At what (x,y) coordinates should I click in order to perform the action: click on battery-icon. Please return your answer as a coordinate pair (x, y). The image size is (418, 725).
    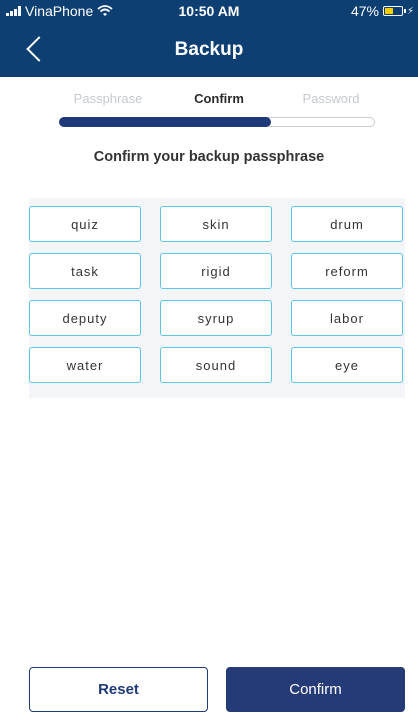
    Looking at the image, I should click on (394, 11).